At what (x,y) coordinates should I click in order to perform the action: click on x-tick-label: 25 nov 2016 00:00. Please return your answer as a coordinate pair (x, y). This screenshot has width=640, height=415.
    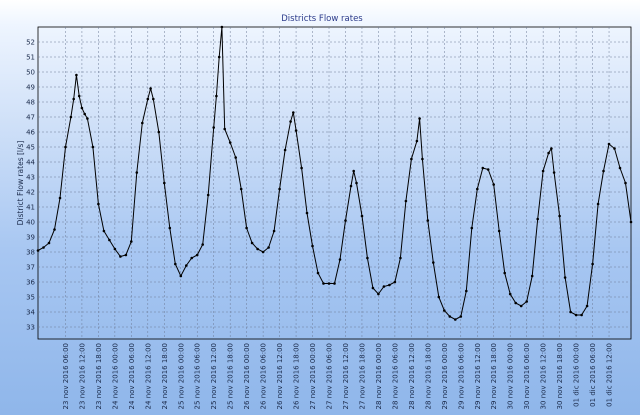
    Looking at the image, I should click on (181, 376).